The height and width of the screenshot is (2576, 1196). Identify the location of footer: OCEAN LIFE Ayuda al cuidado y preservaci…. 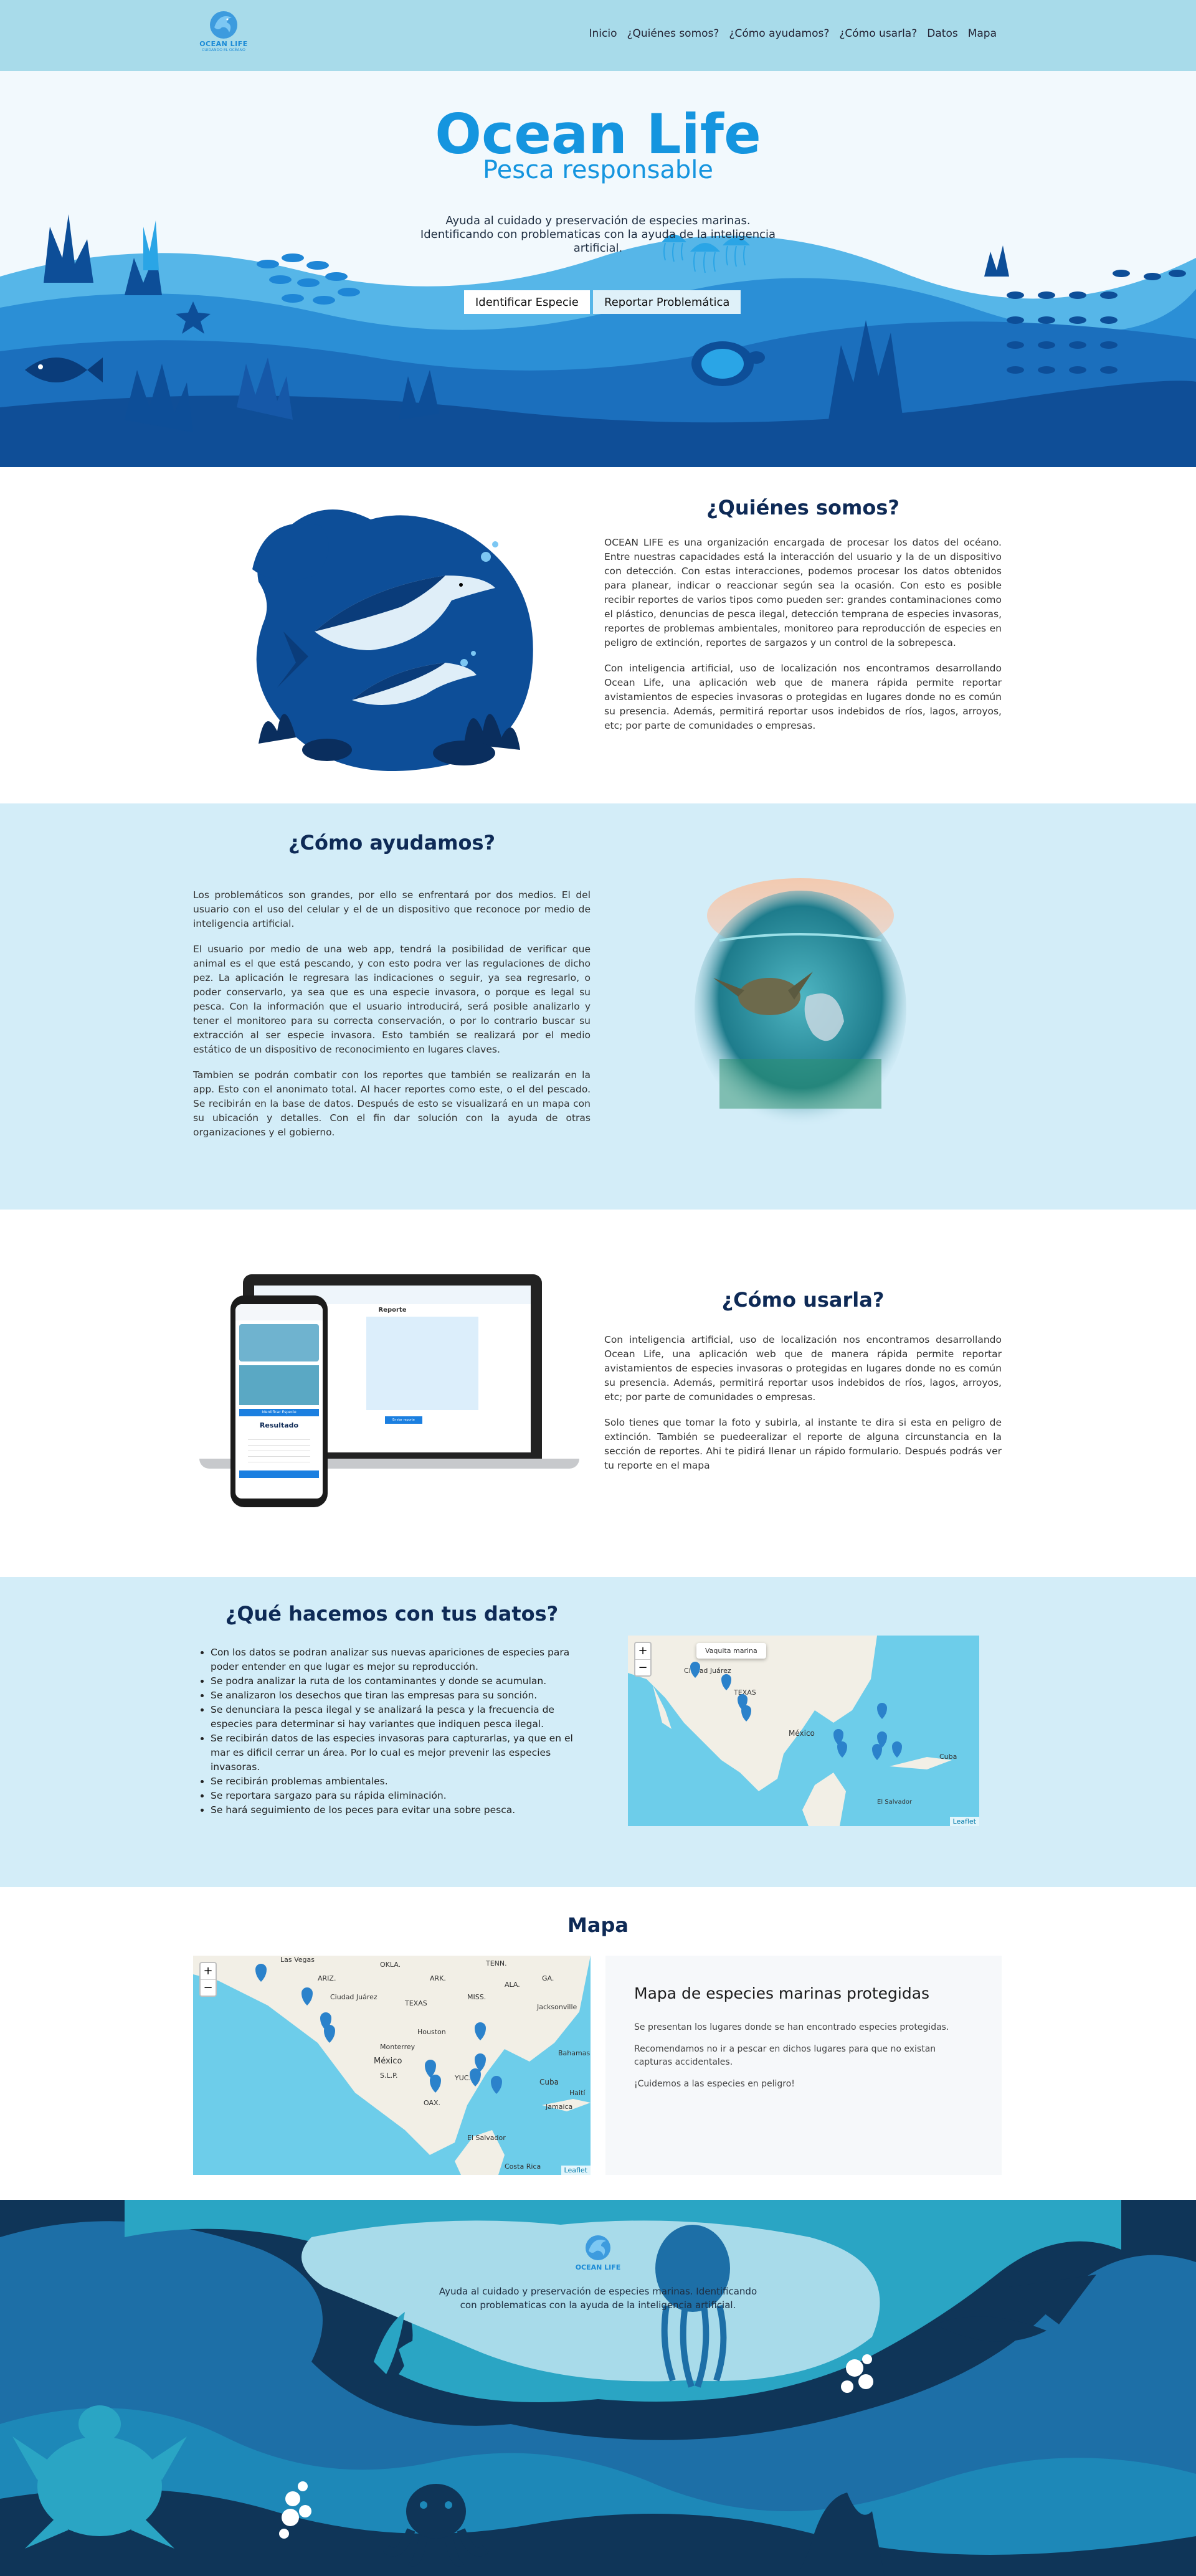
(598, 2388).